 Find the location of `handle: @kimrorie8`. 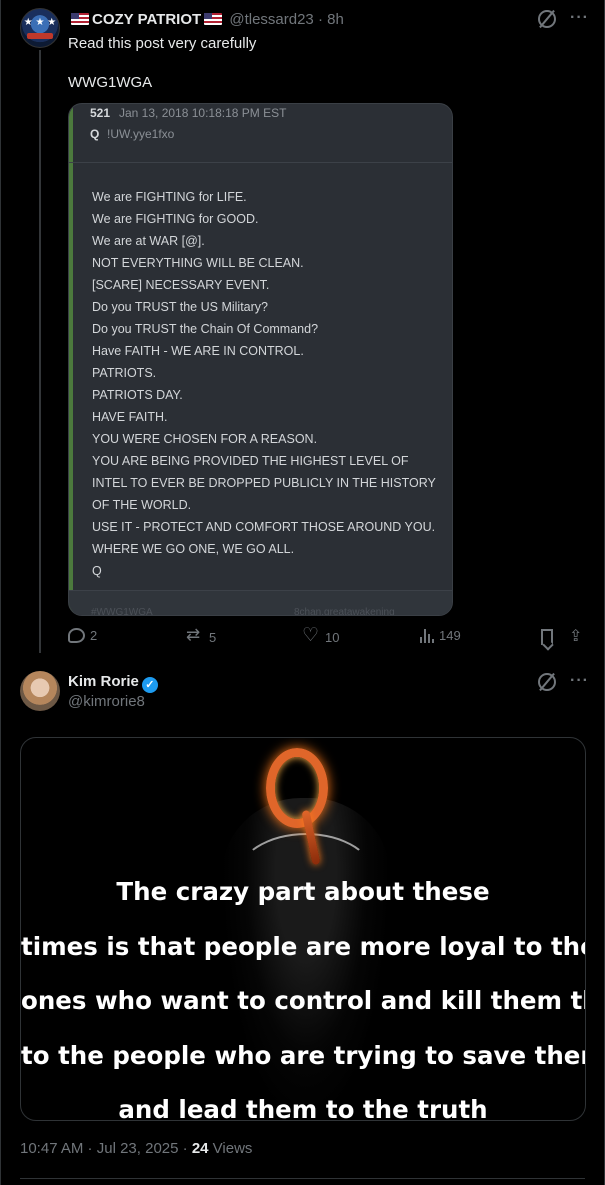

handle: @kimrorie8 is located at coordinates (106, 702).